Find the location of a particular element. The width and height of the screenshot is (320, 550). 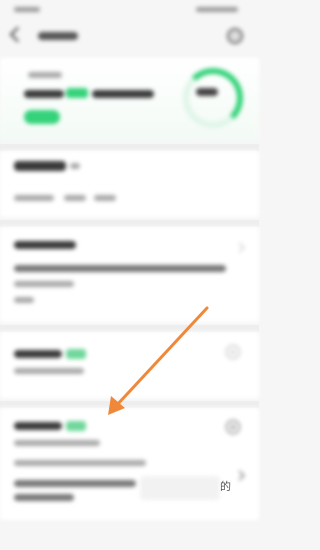

work-section-meta is located at coordinates (80, 463).